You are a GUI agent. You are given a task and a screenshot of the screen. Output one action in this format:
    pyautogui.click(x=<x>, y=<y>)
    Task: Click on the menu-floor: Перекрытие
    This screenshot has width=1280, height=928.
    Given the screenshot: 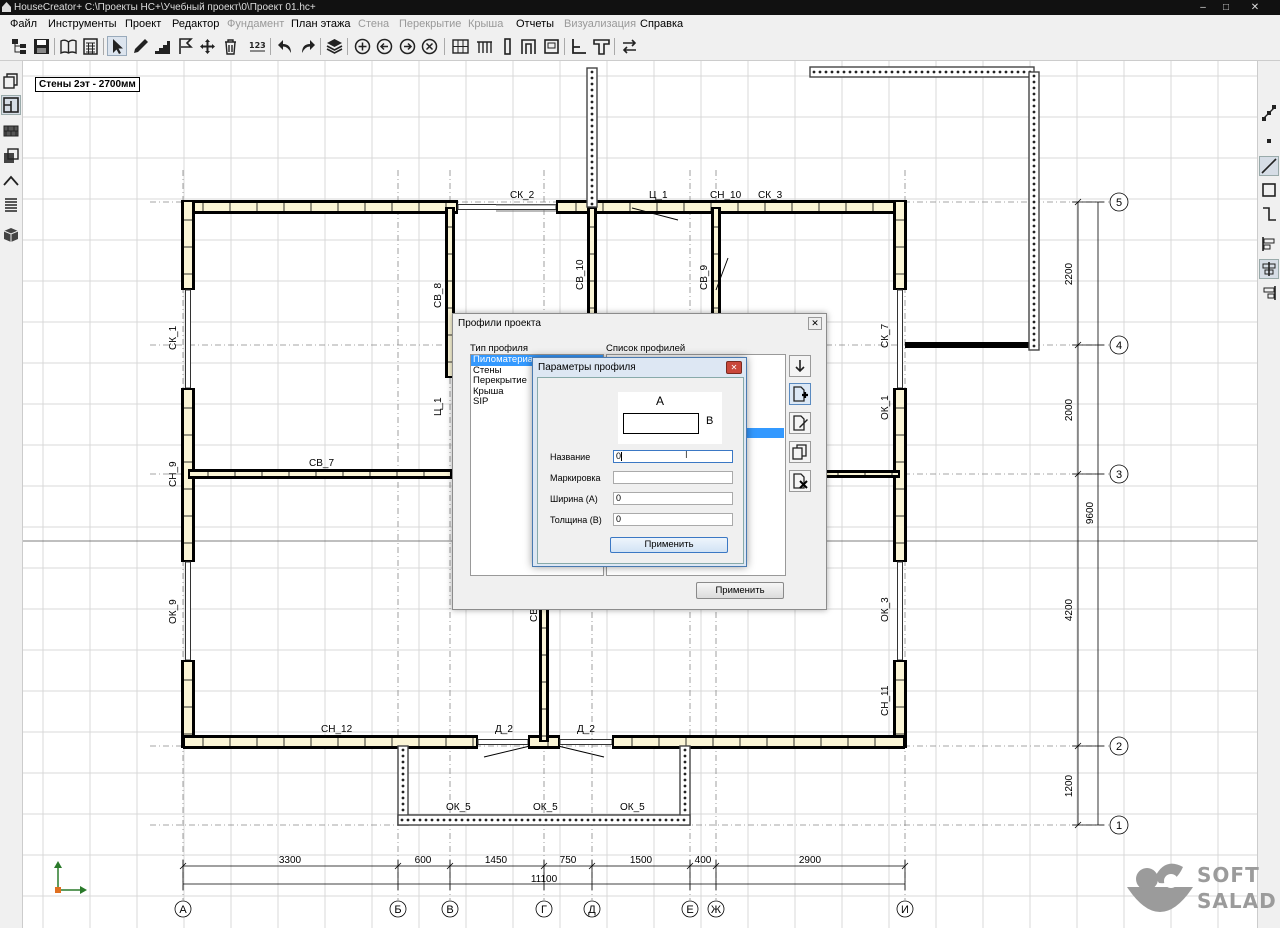 What is the action you would take?
    pyautogui.click(x=430, y=24)
    